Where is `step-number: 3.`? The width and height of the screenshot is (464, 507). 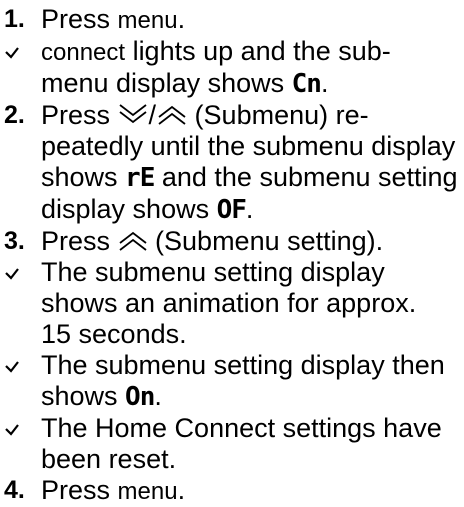
step-number: 3. is located at coordinates (14, 241).